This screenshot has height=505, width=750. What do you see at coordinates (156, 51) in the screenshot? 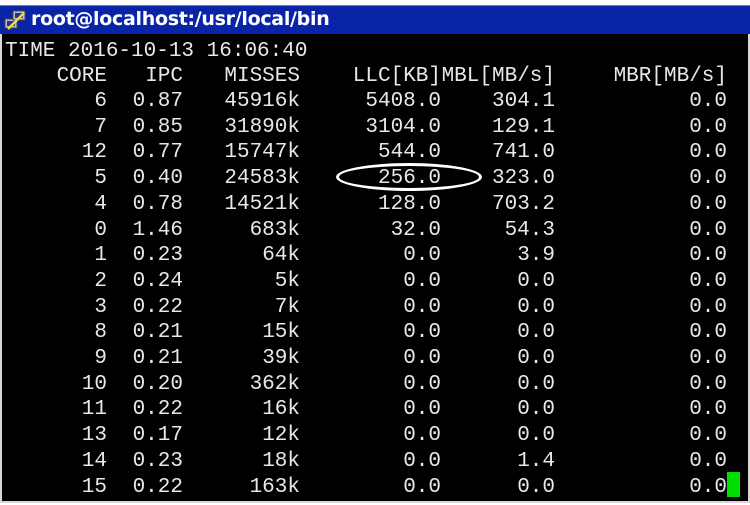
I see `time-line: TIME 2016-10-13 16:06:40` at bounding box center [156, 51].